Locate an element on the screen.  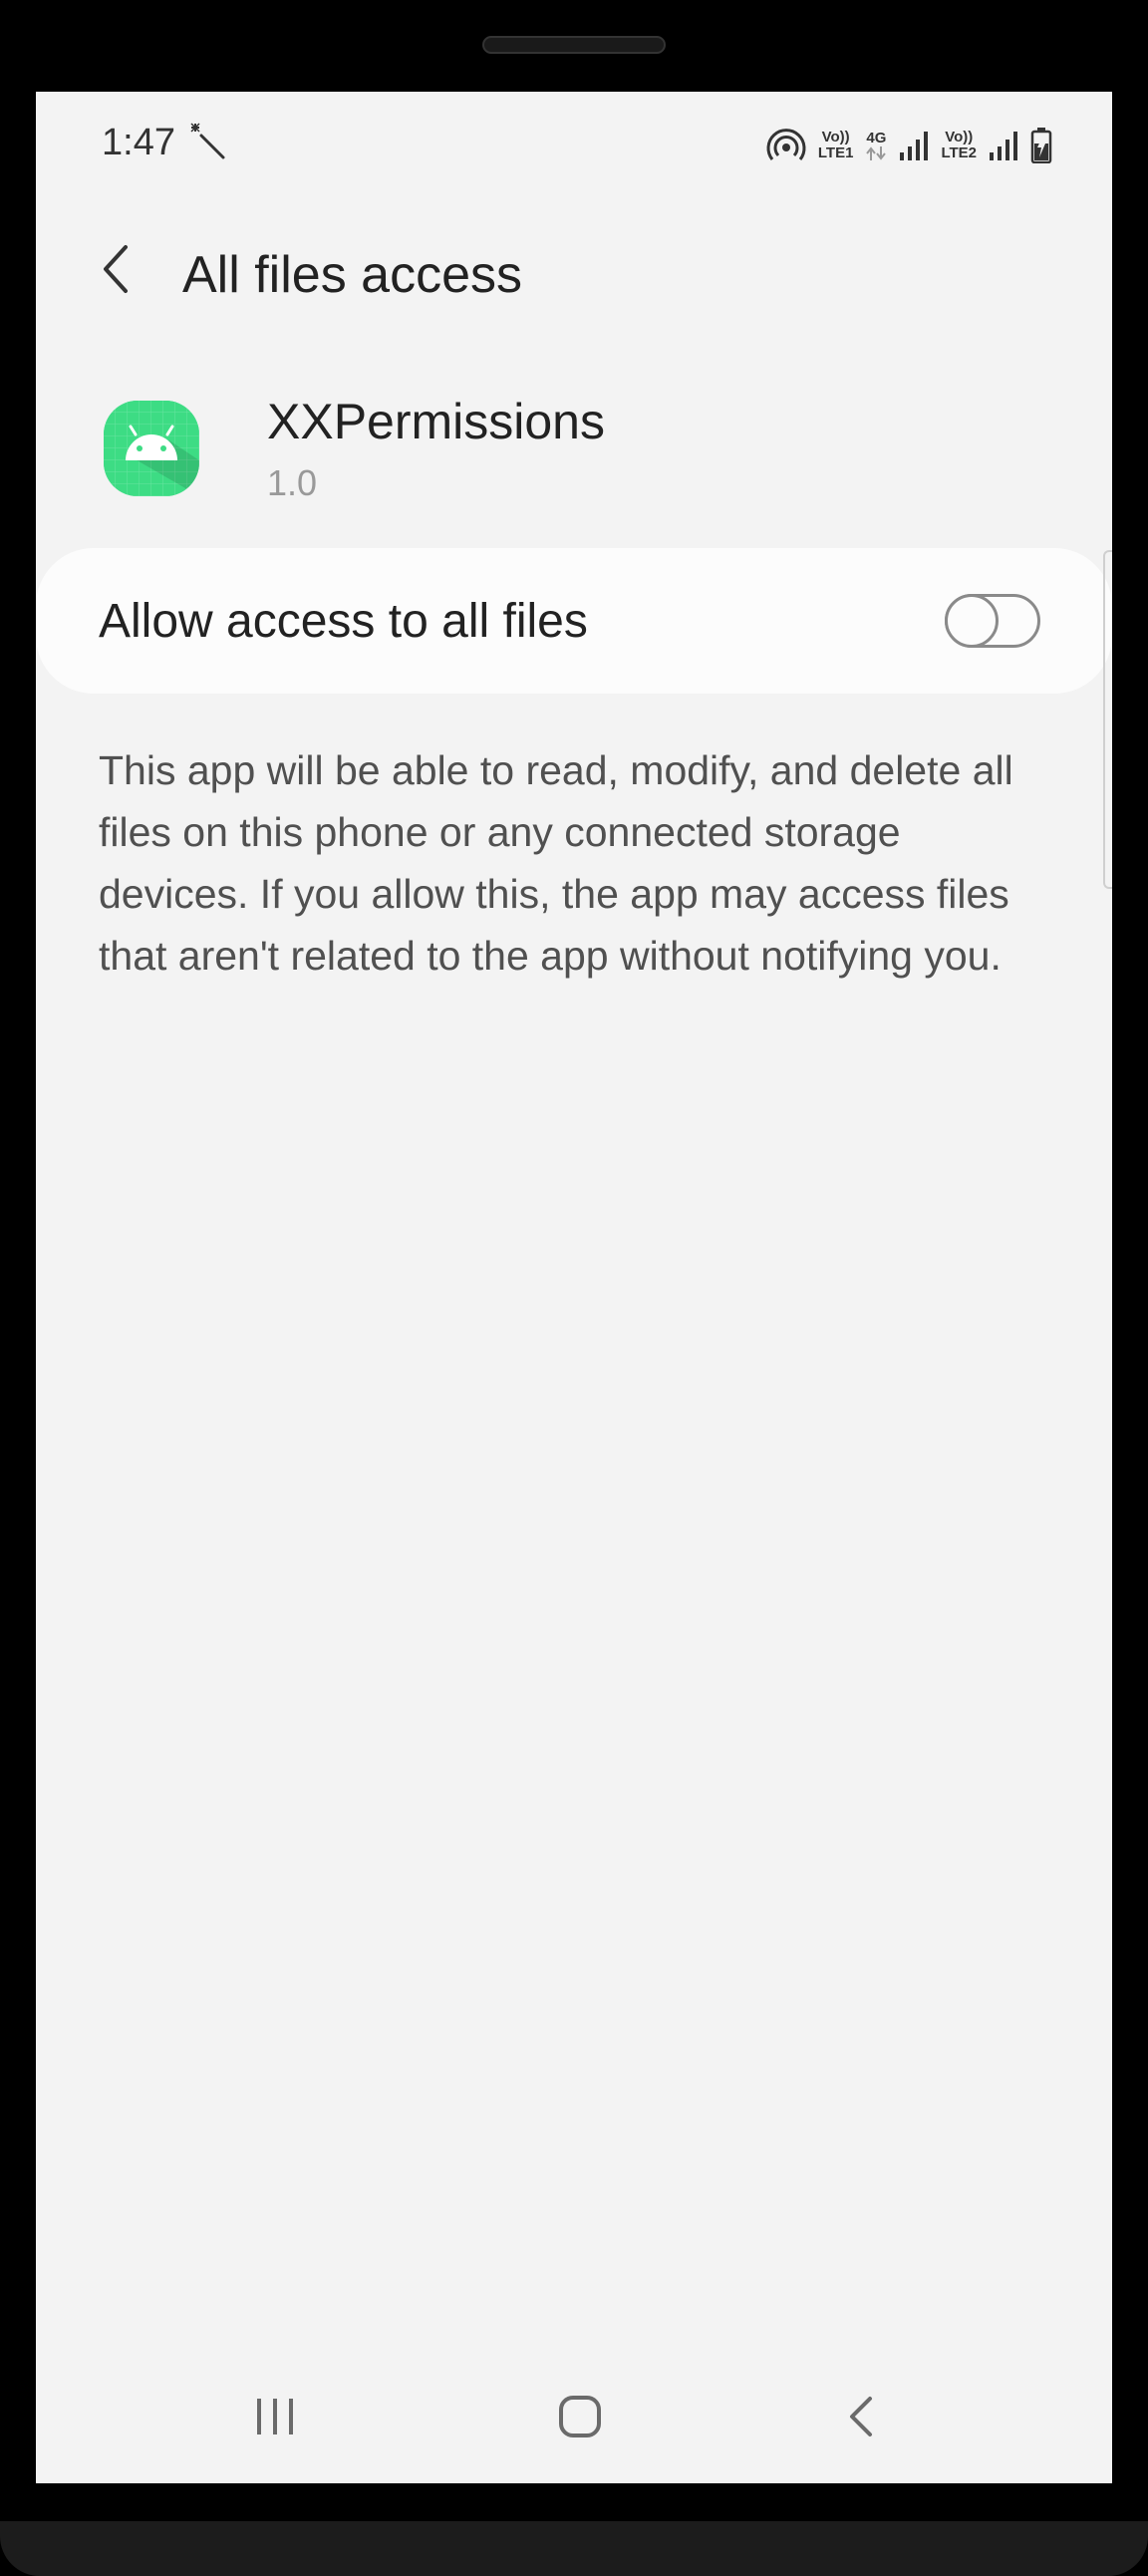
volte-sim1-bottom: LTE1 is located at coordinates (835, 152).